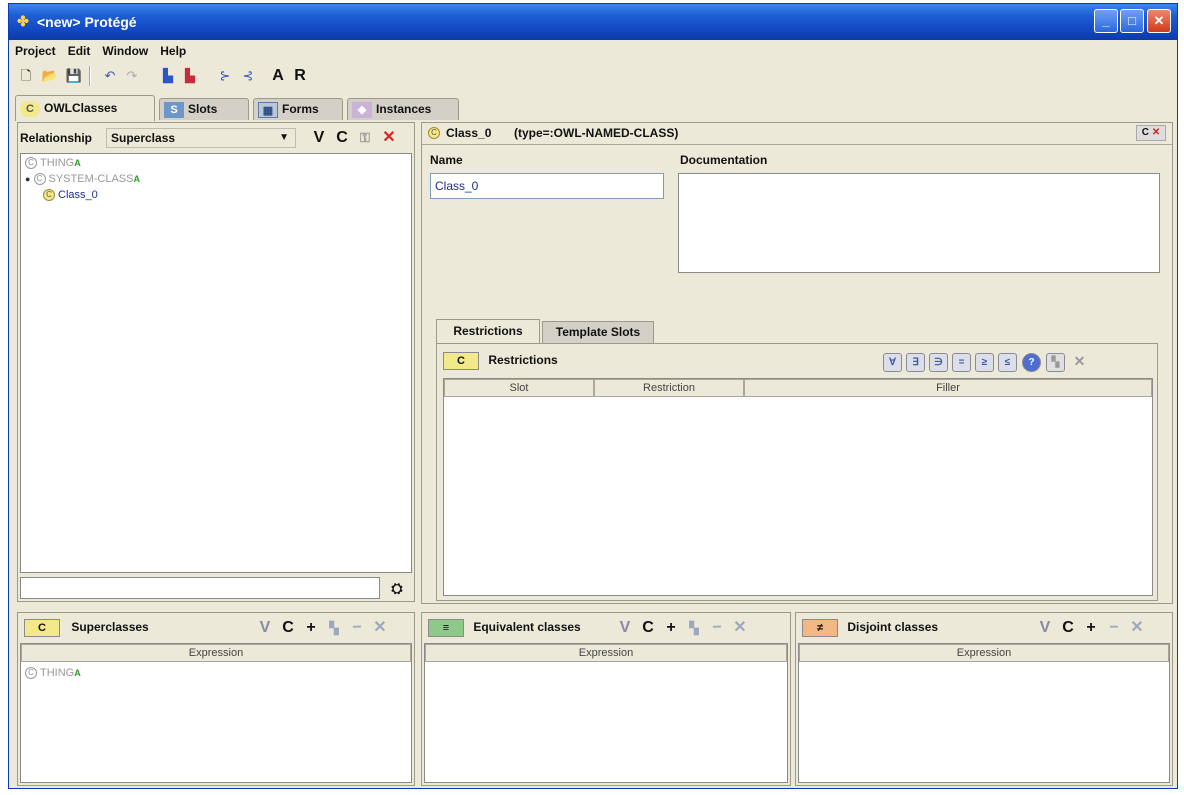 The image size is (1184, 795). I want to click on binoculars-icon: ⛭, so click(397, 588).